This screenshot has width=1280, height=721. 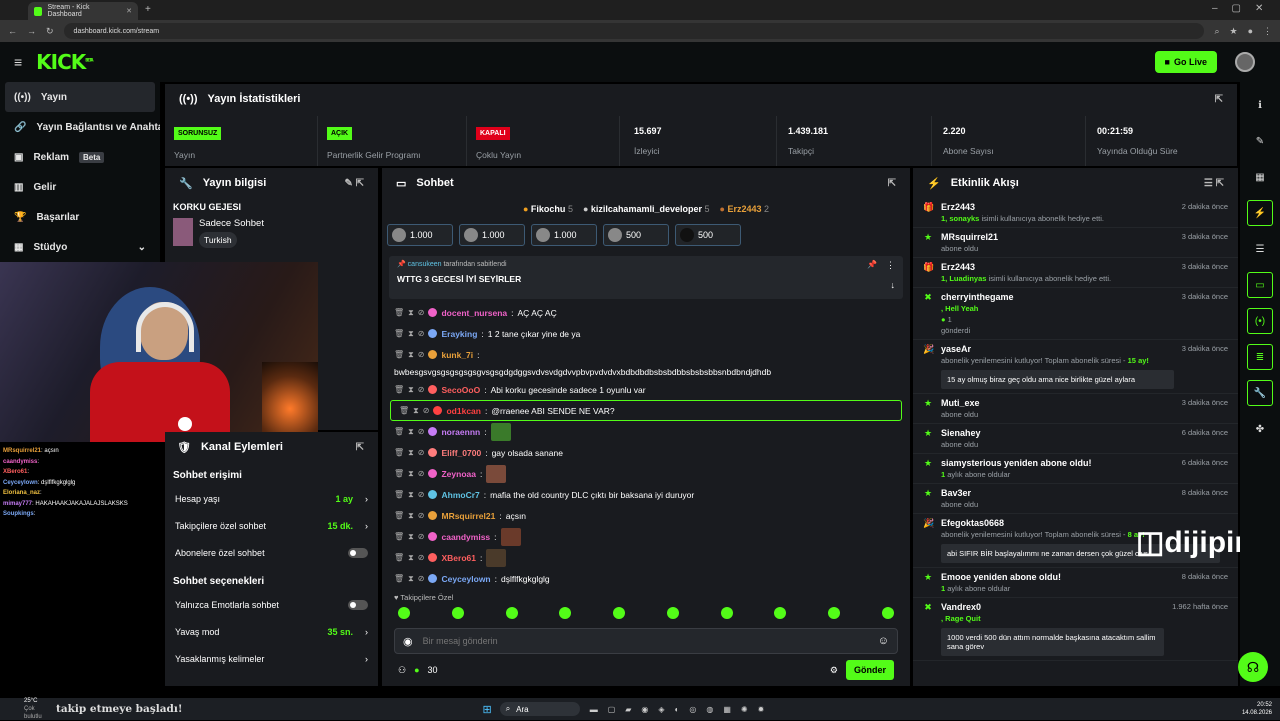 I want to click on chat-username: caandymiss, so click(x=465, y=537).